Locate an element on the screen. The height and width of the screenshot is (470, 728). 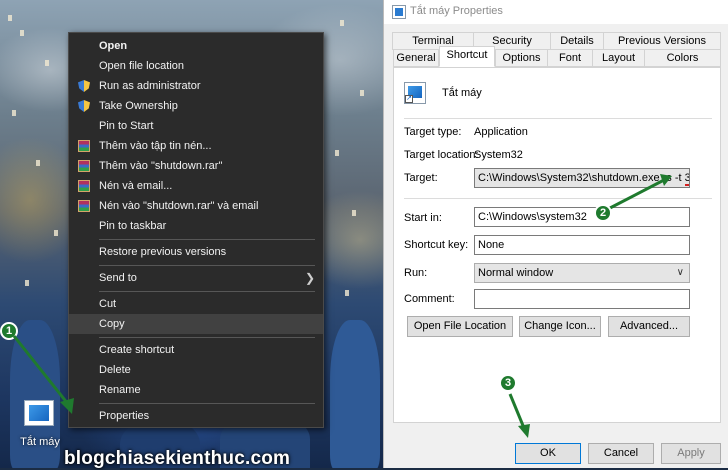
callout-badge-3: 3 is located at coordinates (508, 383).